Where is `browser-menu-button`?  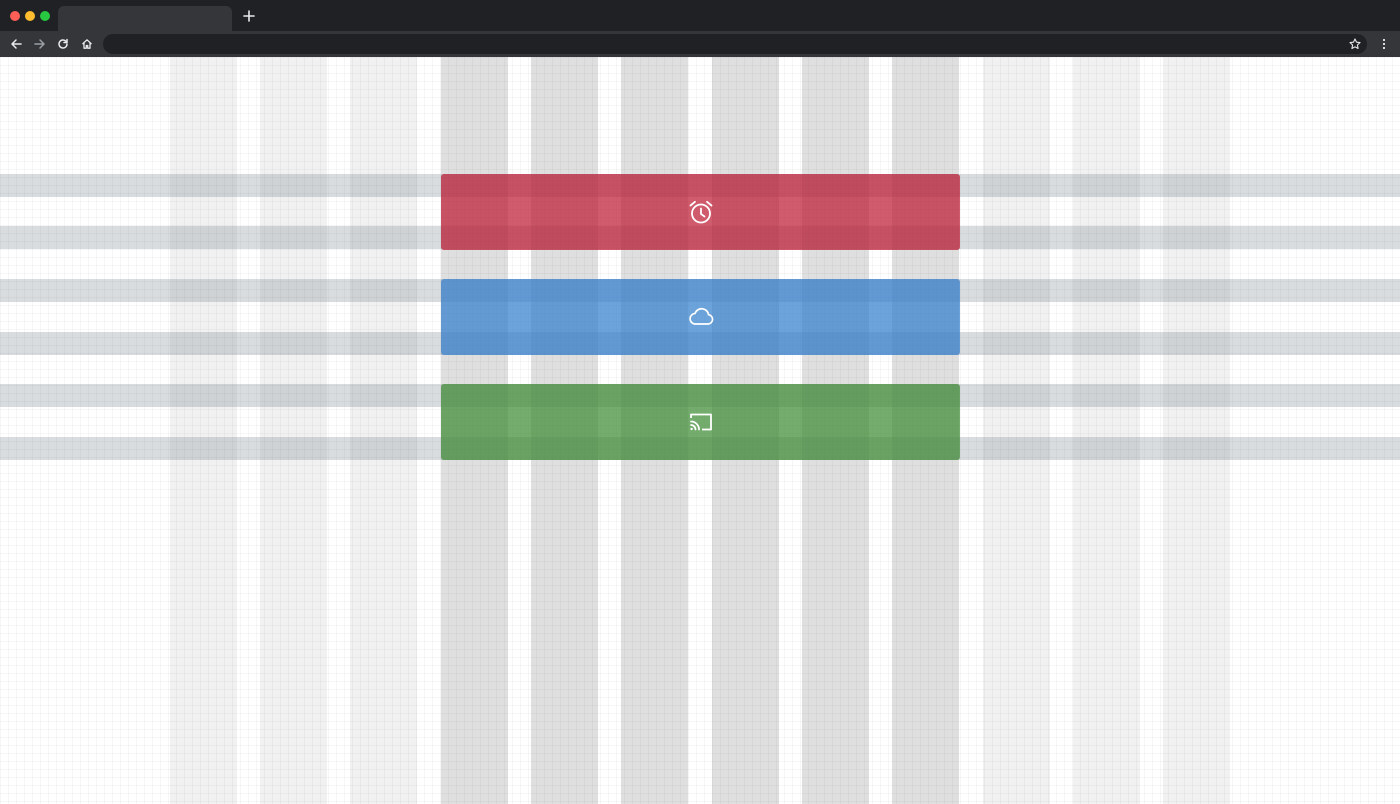 browser-menu-button is located at coordinates (1384, 44).